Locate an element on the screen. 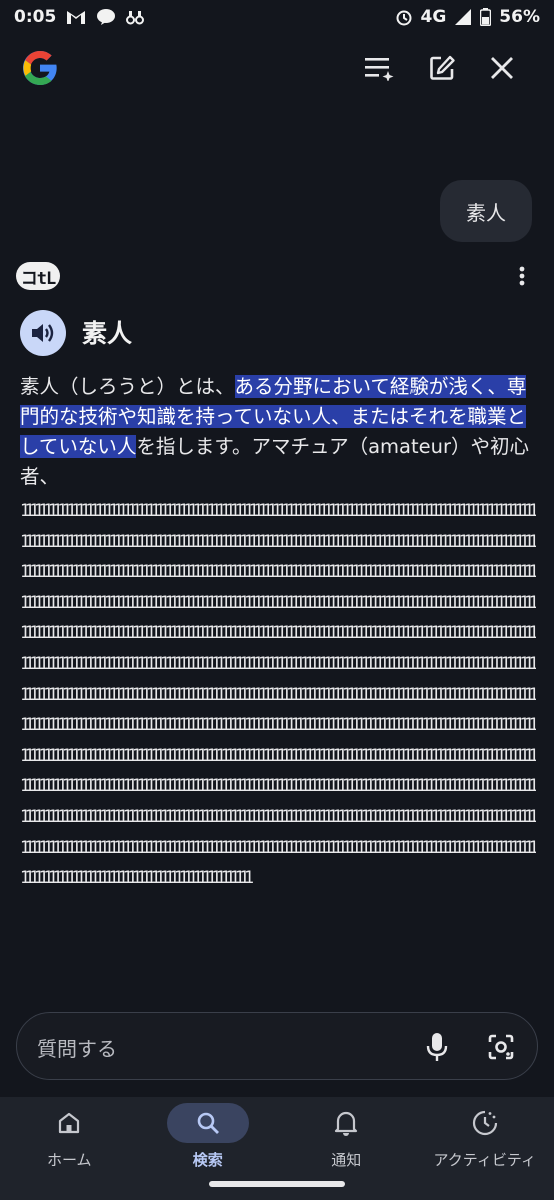 The image size is (554, 1200). nav-activity: アクティビティ is located at coordinates (485, 1148).